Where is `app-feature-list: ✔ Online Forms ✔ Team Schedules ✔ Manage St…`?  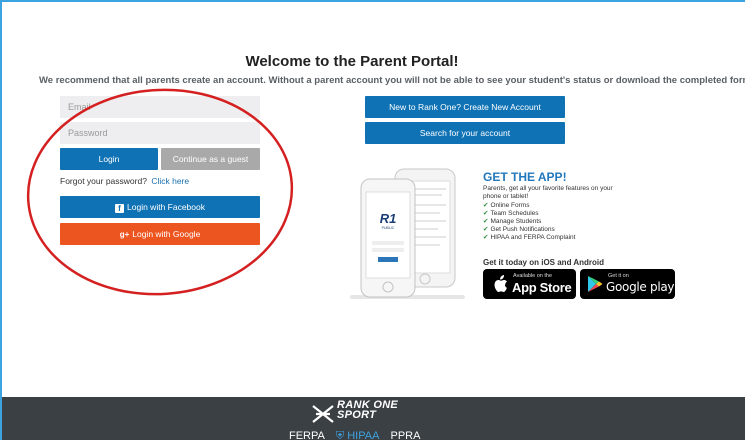 app-feature-list: ✔ Online Forms ✔ Team Schedules ✔ Manage St… is located at coordinates (529, 222).